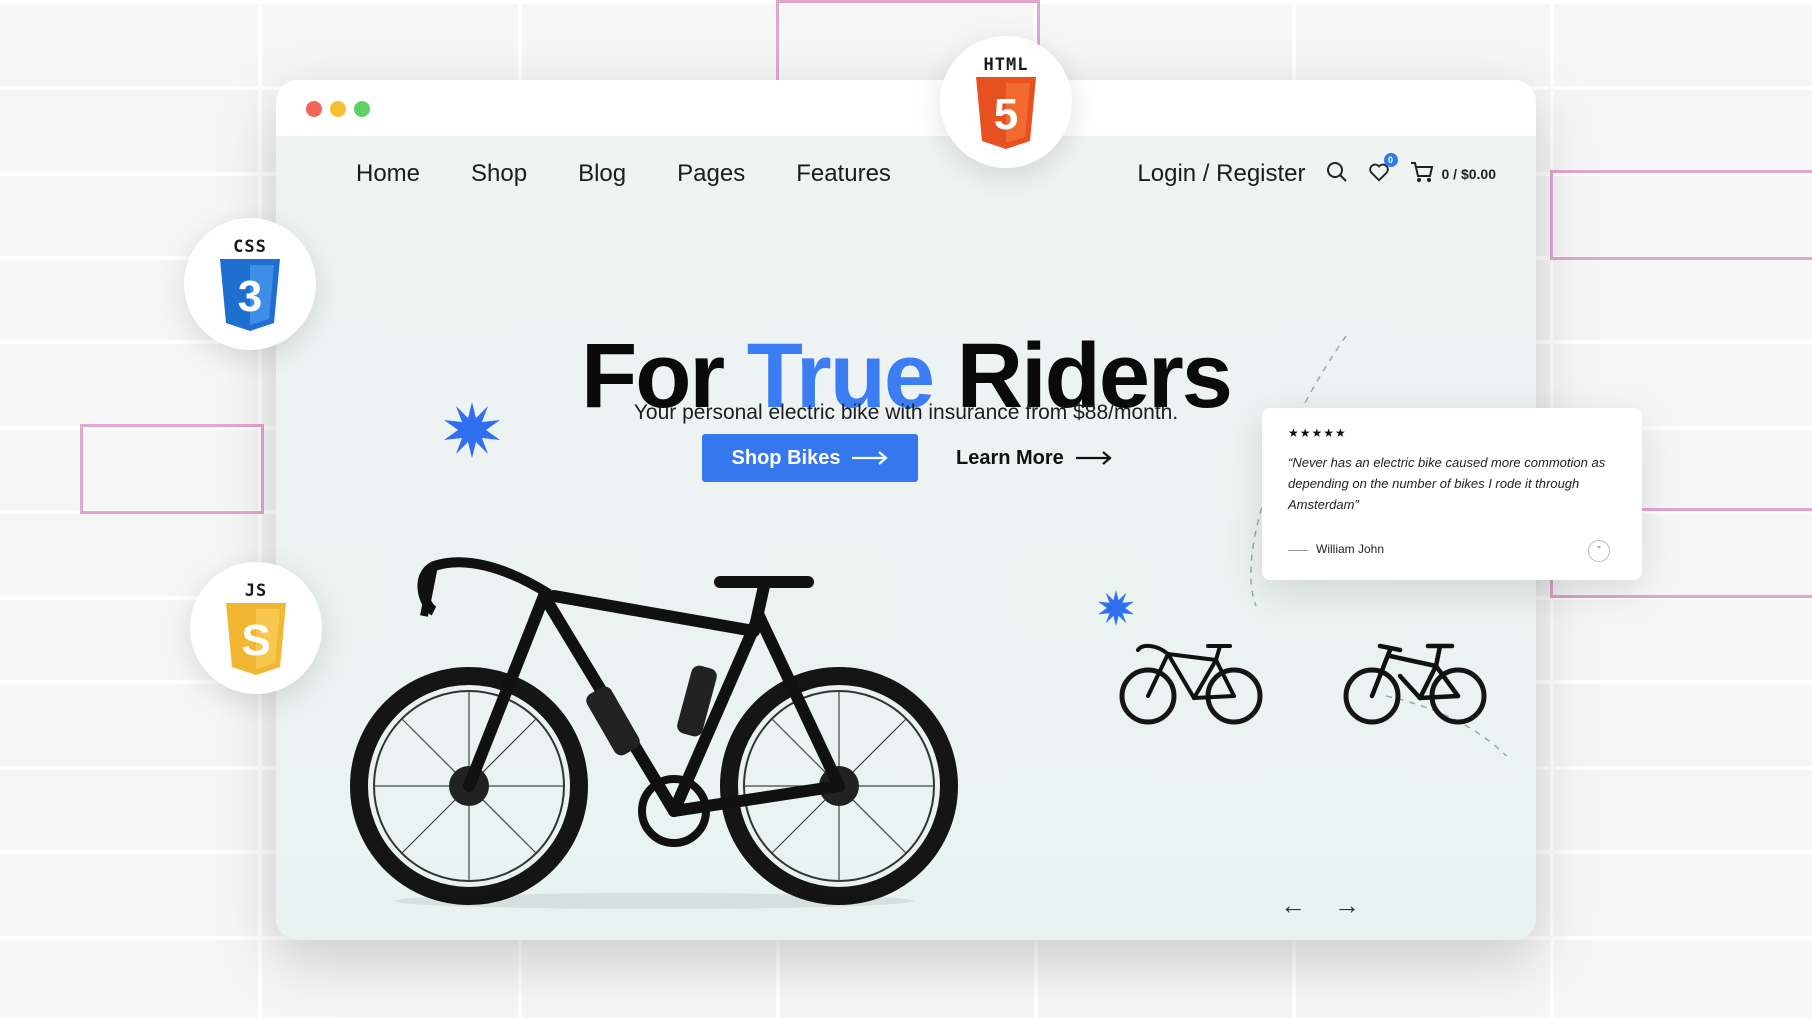 The width and height of the screenshot is (1812, 1018). What do you see at coordinates (362, 109) in the screenshot?
I see `window-maximize-dot` at bounding box center [362, 109].